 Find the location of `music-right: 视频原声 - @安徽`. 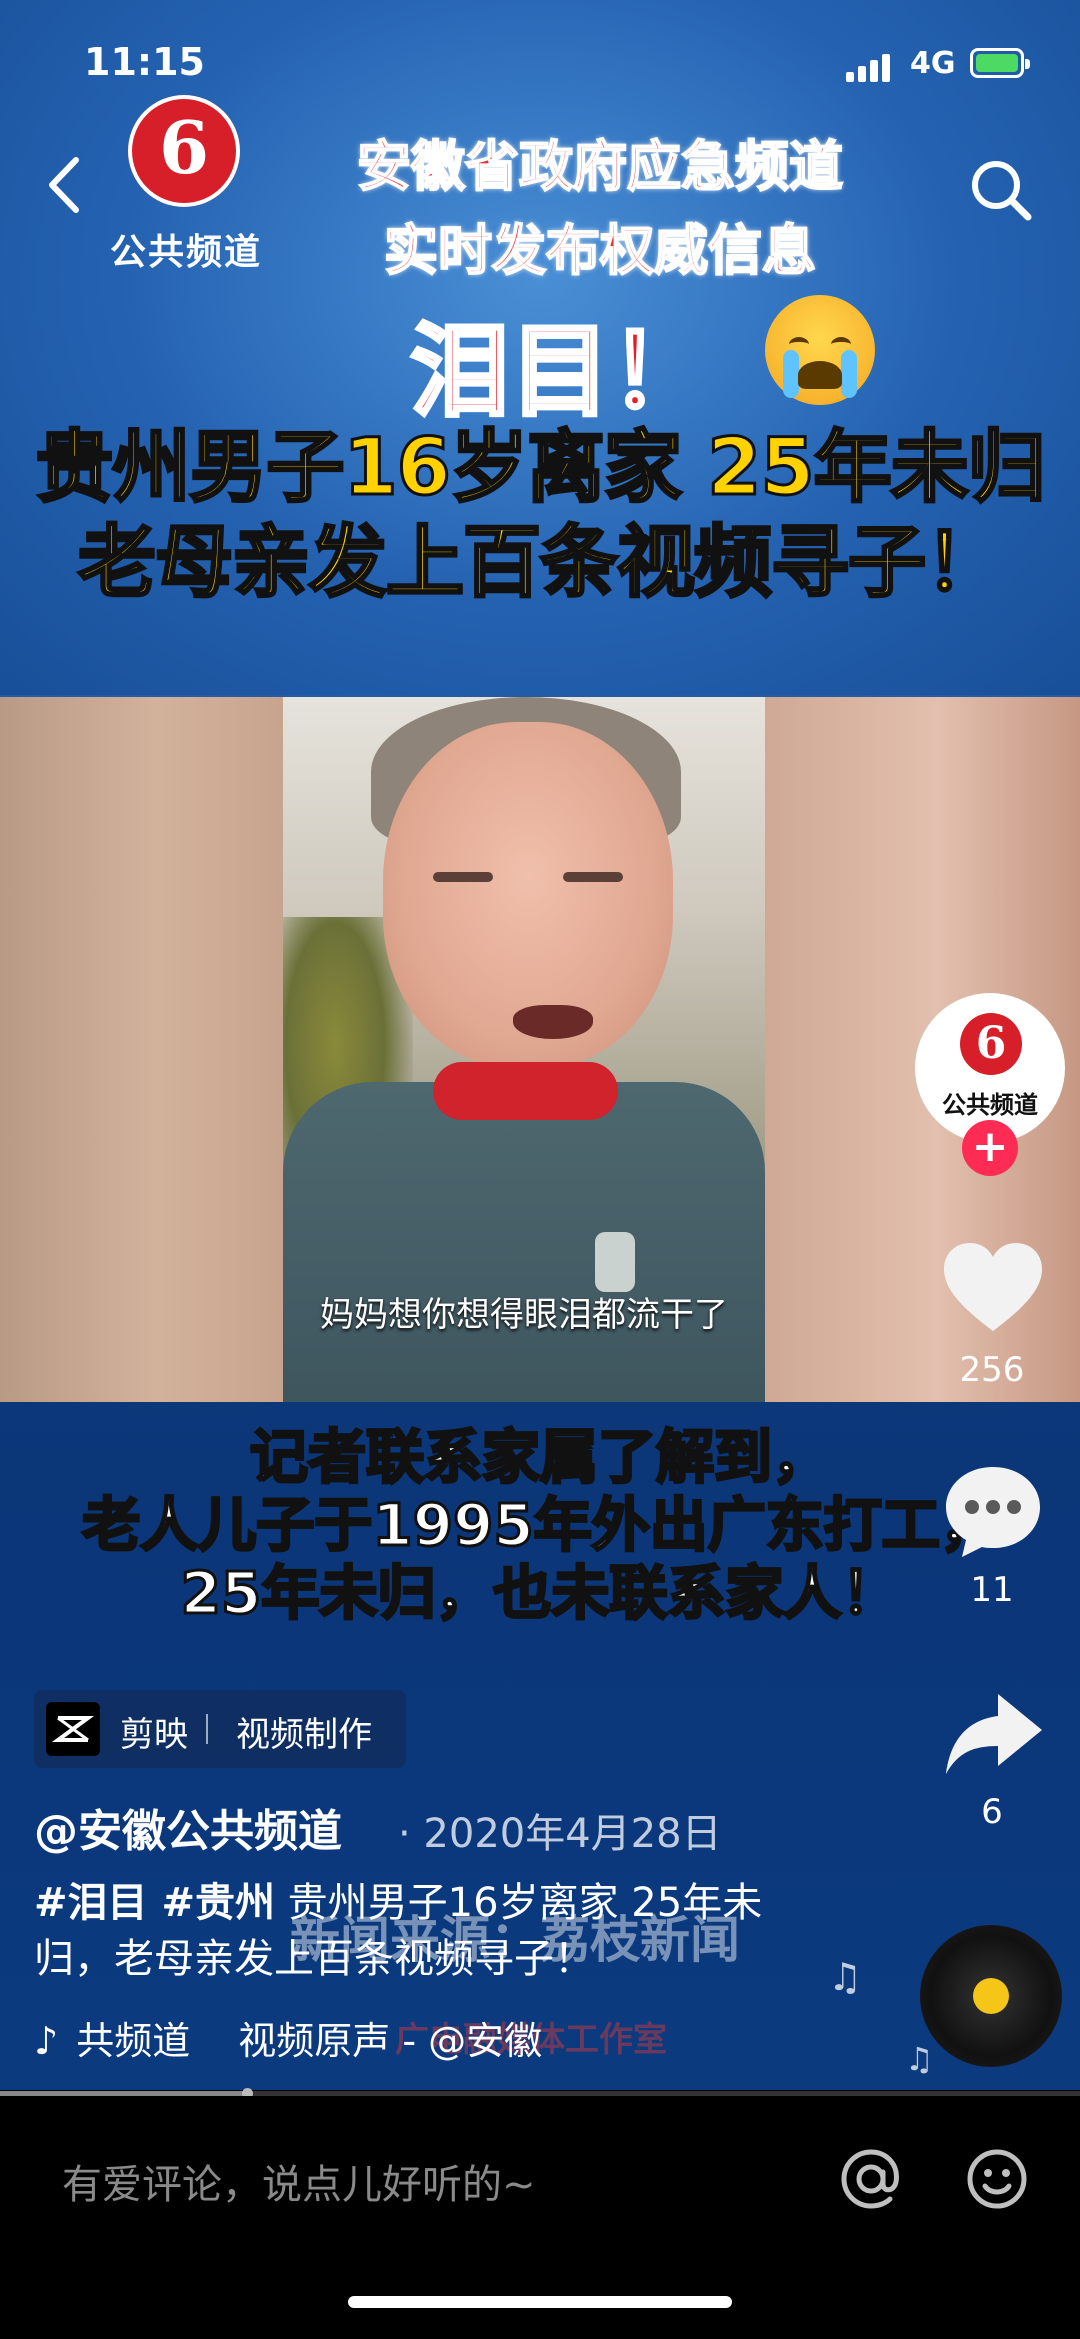

music-right: 视频原声 - @安徽 is located at coordinates (390, 2041).